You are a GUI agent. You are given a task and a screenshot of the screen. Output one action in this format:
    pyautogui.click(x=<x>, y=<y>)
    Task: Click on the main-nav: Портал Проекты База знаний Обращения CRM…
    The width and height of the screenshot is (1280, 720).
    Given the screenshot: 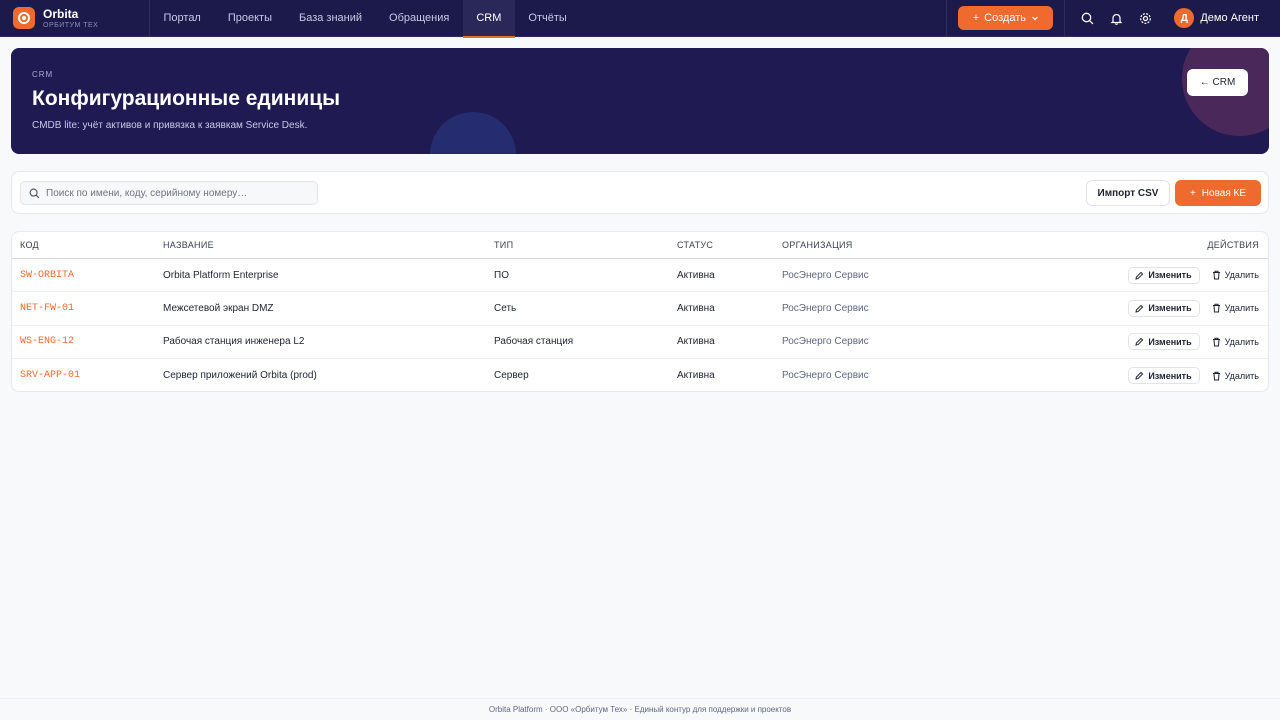 What is the action you would take?
    pyautogui.click(x=365, y=19)
    